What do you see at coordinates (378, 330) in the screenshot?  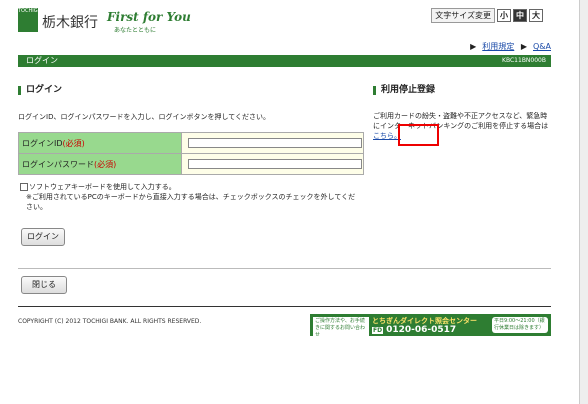 I see `free-dial-icon: FD` at bounding box center [378, 330].